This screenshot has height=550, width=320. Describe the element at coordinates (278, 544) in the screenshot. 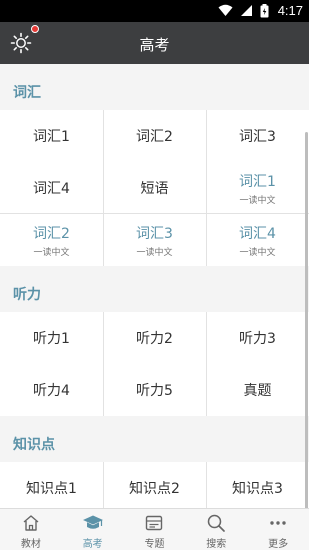

I see `tab-label: 更多` at that location.